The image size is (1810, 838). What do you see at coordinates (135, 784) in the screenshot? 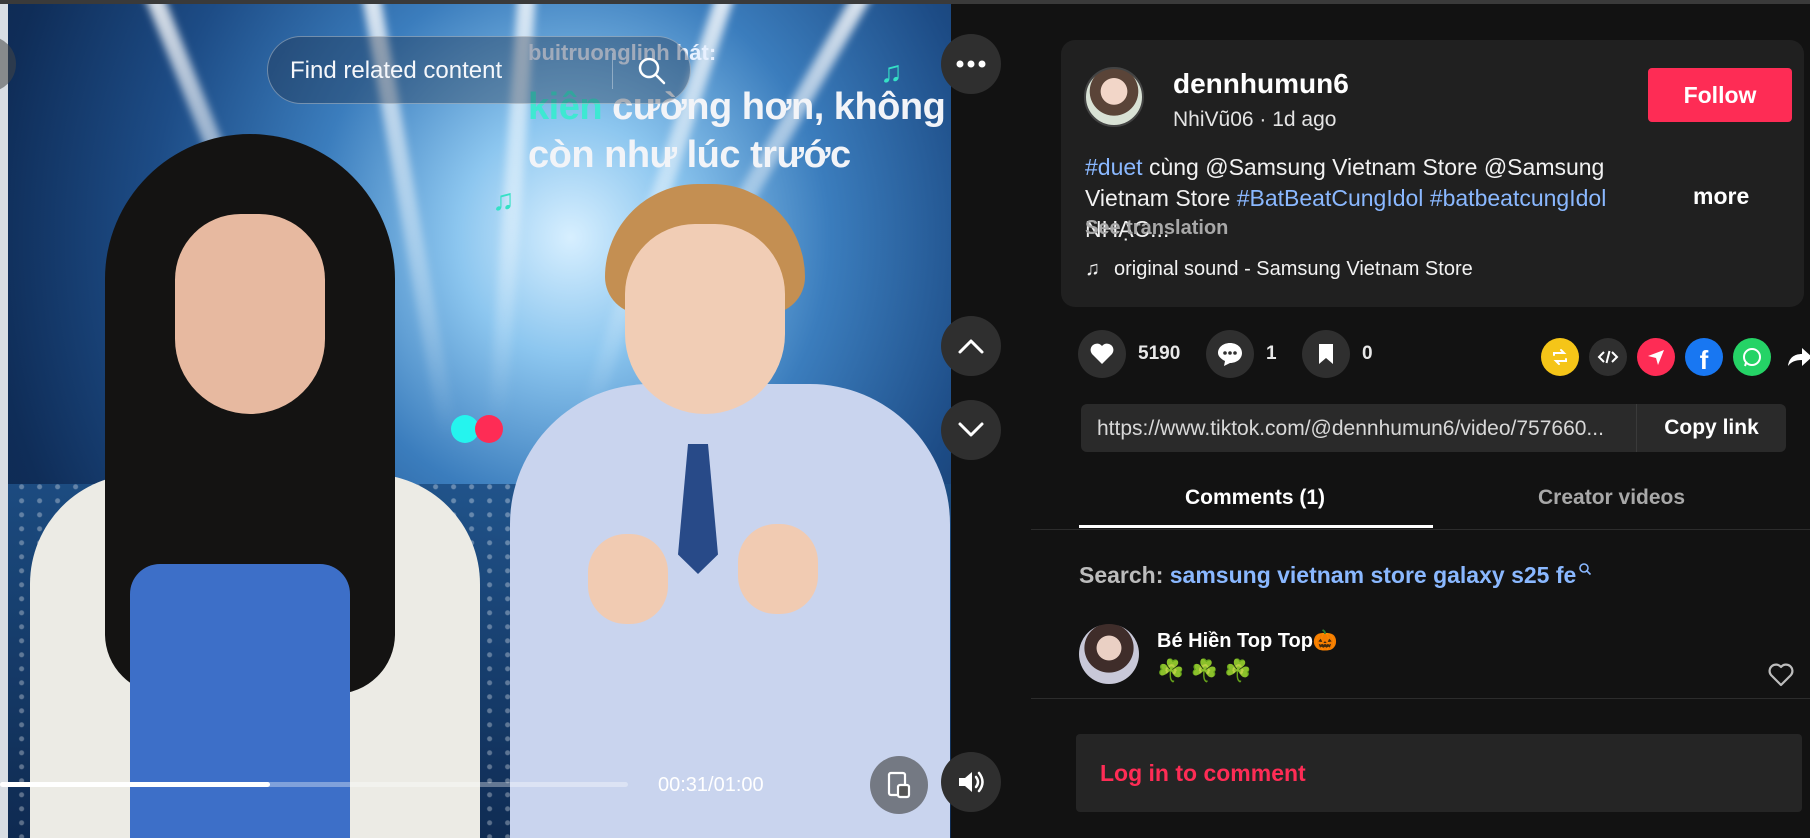
I see `video-progress-fill` at bounding box center [135, 784].